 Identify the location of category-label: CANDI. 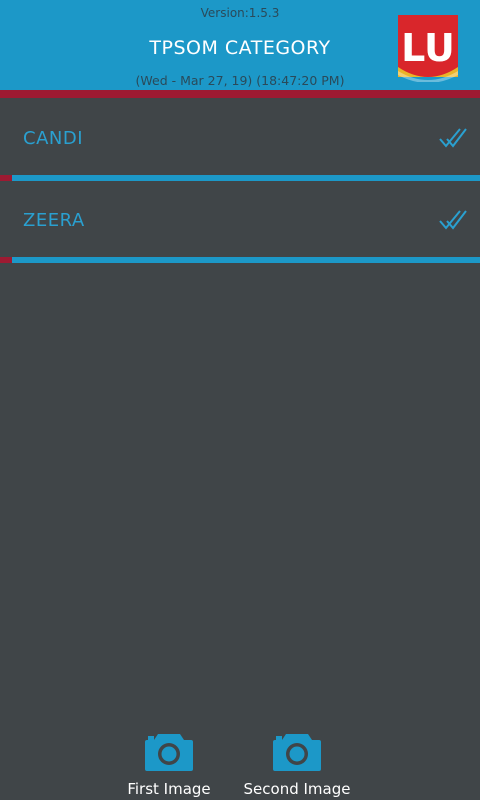
(53, 138).